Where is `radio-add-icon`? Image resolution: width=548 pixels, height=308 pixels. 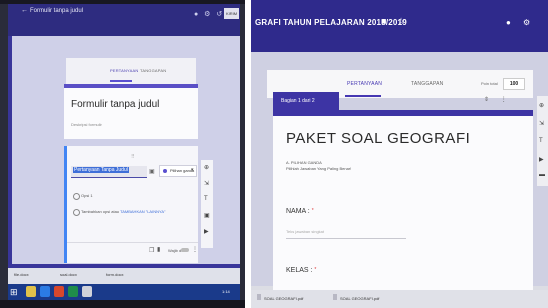
radio-add-icon is located at coordinates (76, 212).